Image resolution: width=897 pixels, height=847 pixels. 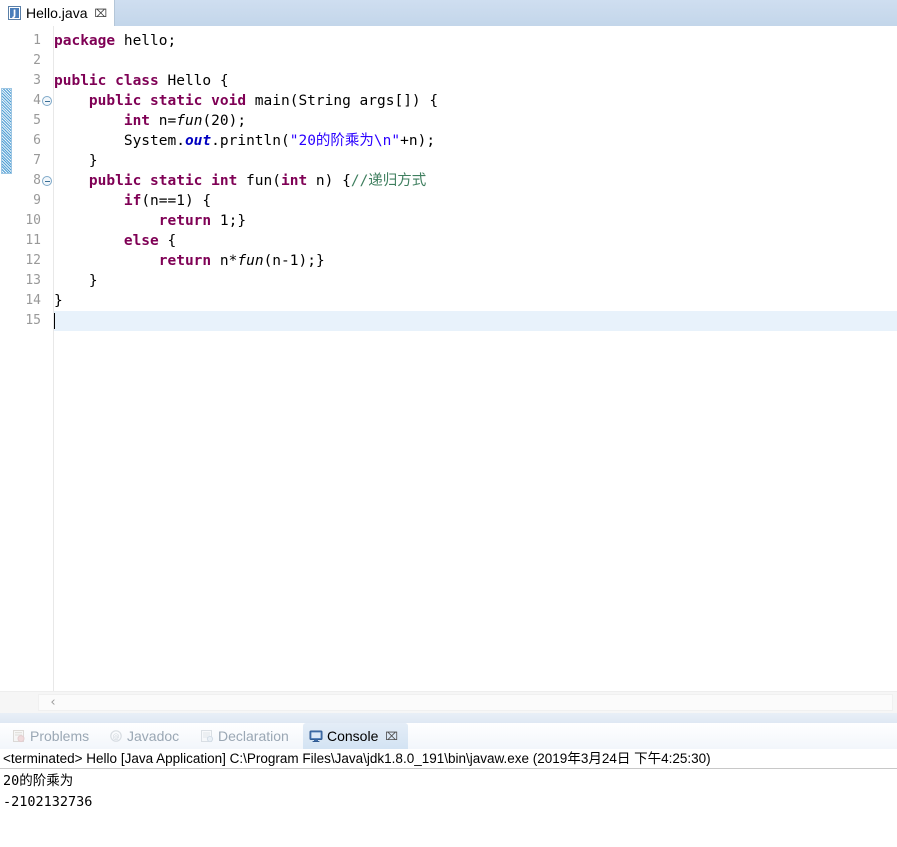 What do you see at coordinates (167, 241) in the screenshot?
I see `code-token: {` at bounding box center [167, 241].